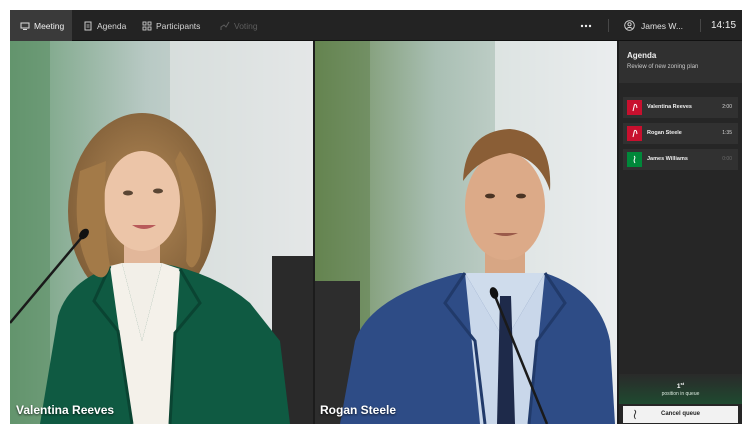 The height and width of the screenshot is (435, 750). What do you see at coordinates (663, 67) in the screenshot?
I see `panel-subtitle: Review of new zoning plan` at bounding box center [663, 67].